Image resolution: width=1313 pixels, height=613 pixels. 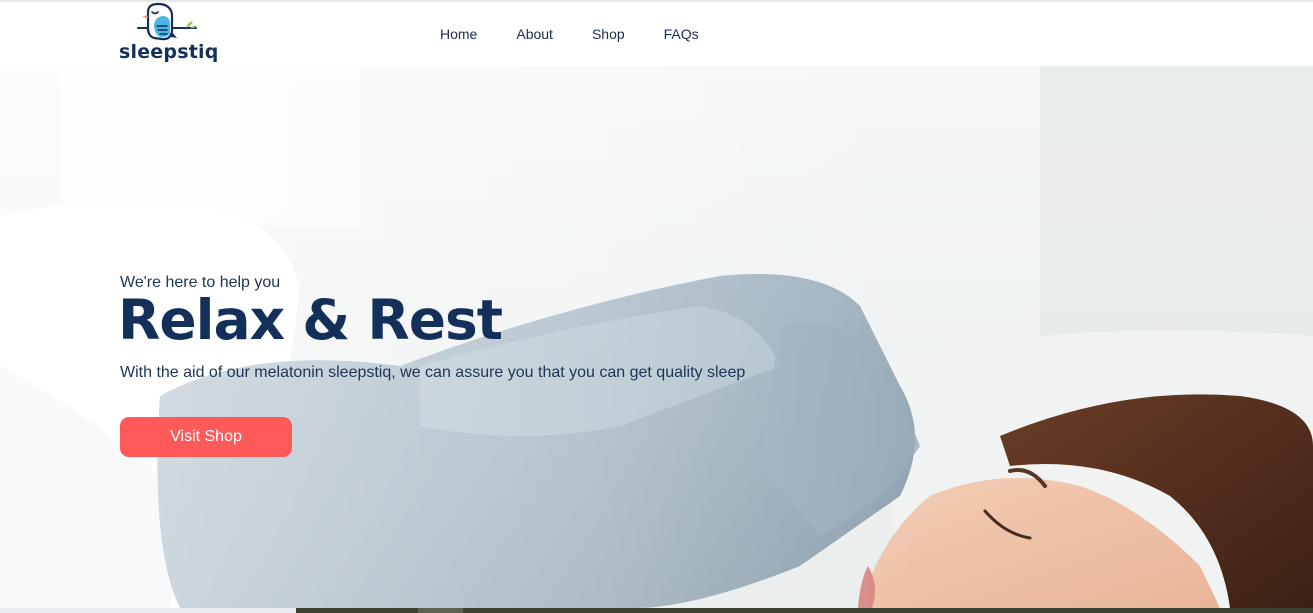 I want to click on bird-logo-icon, so click(x=167, y=21).